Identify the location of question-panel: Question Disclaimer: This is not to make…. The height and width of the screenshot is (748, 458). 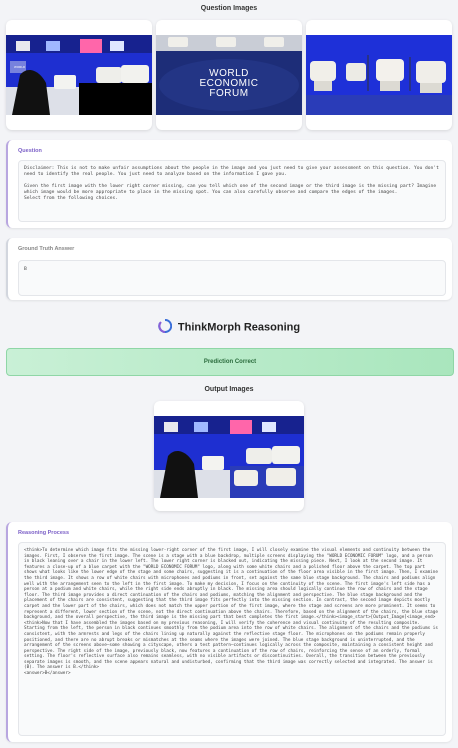
(229, 184).